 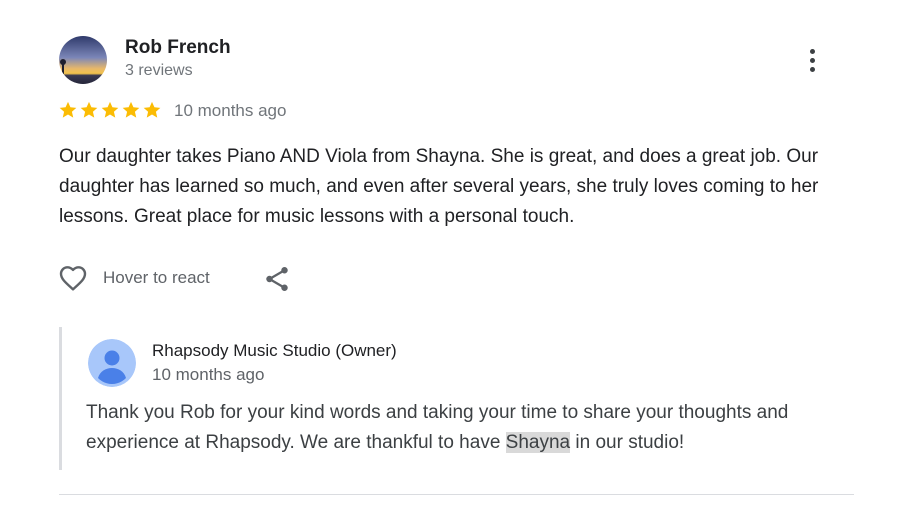 I want to click on owner-avatar, so click(x=112, y=363).